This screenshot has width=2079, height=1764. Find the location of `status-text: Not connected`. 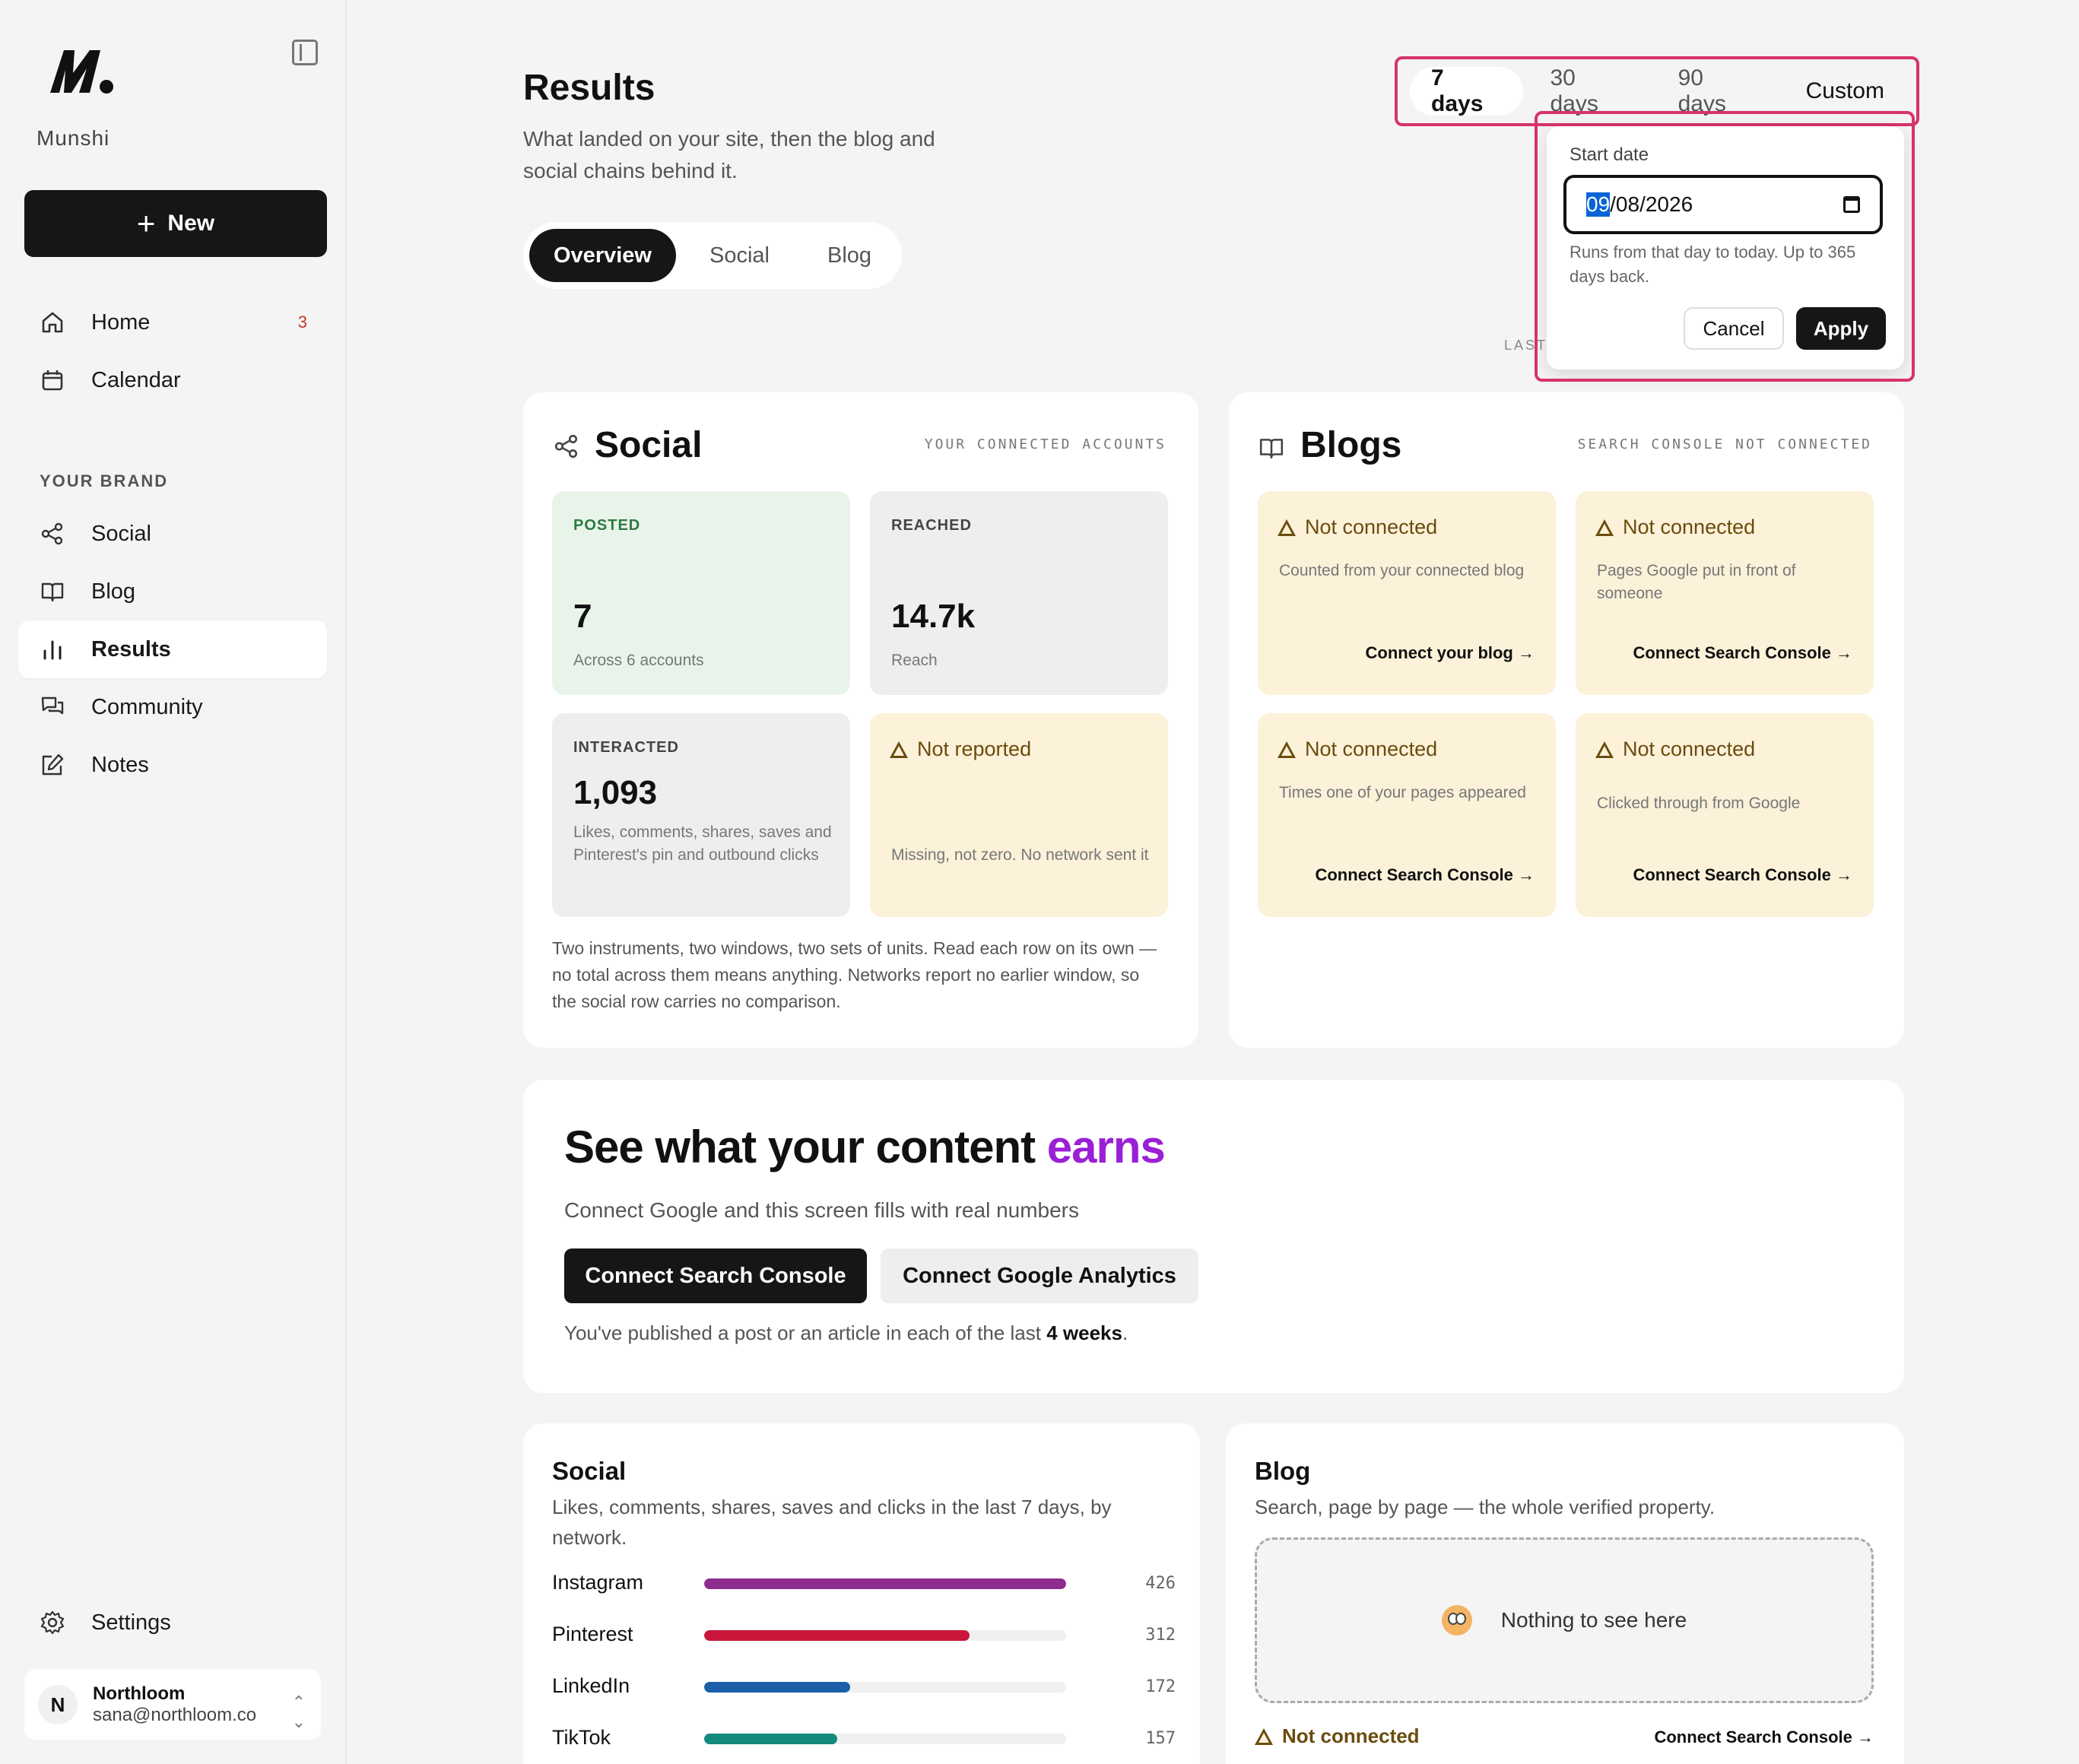

status-text: Not connected is located at coordinates (1351, 1735).